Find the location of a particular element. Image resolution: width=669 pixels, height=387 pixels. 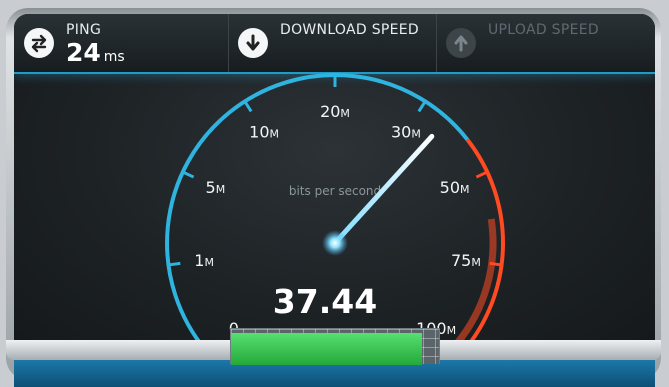

gauge-tick-label: 1M is located at coordinates (204, 260).